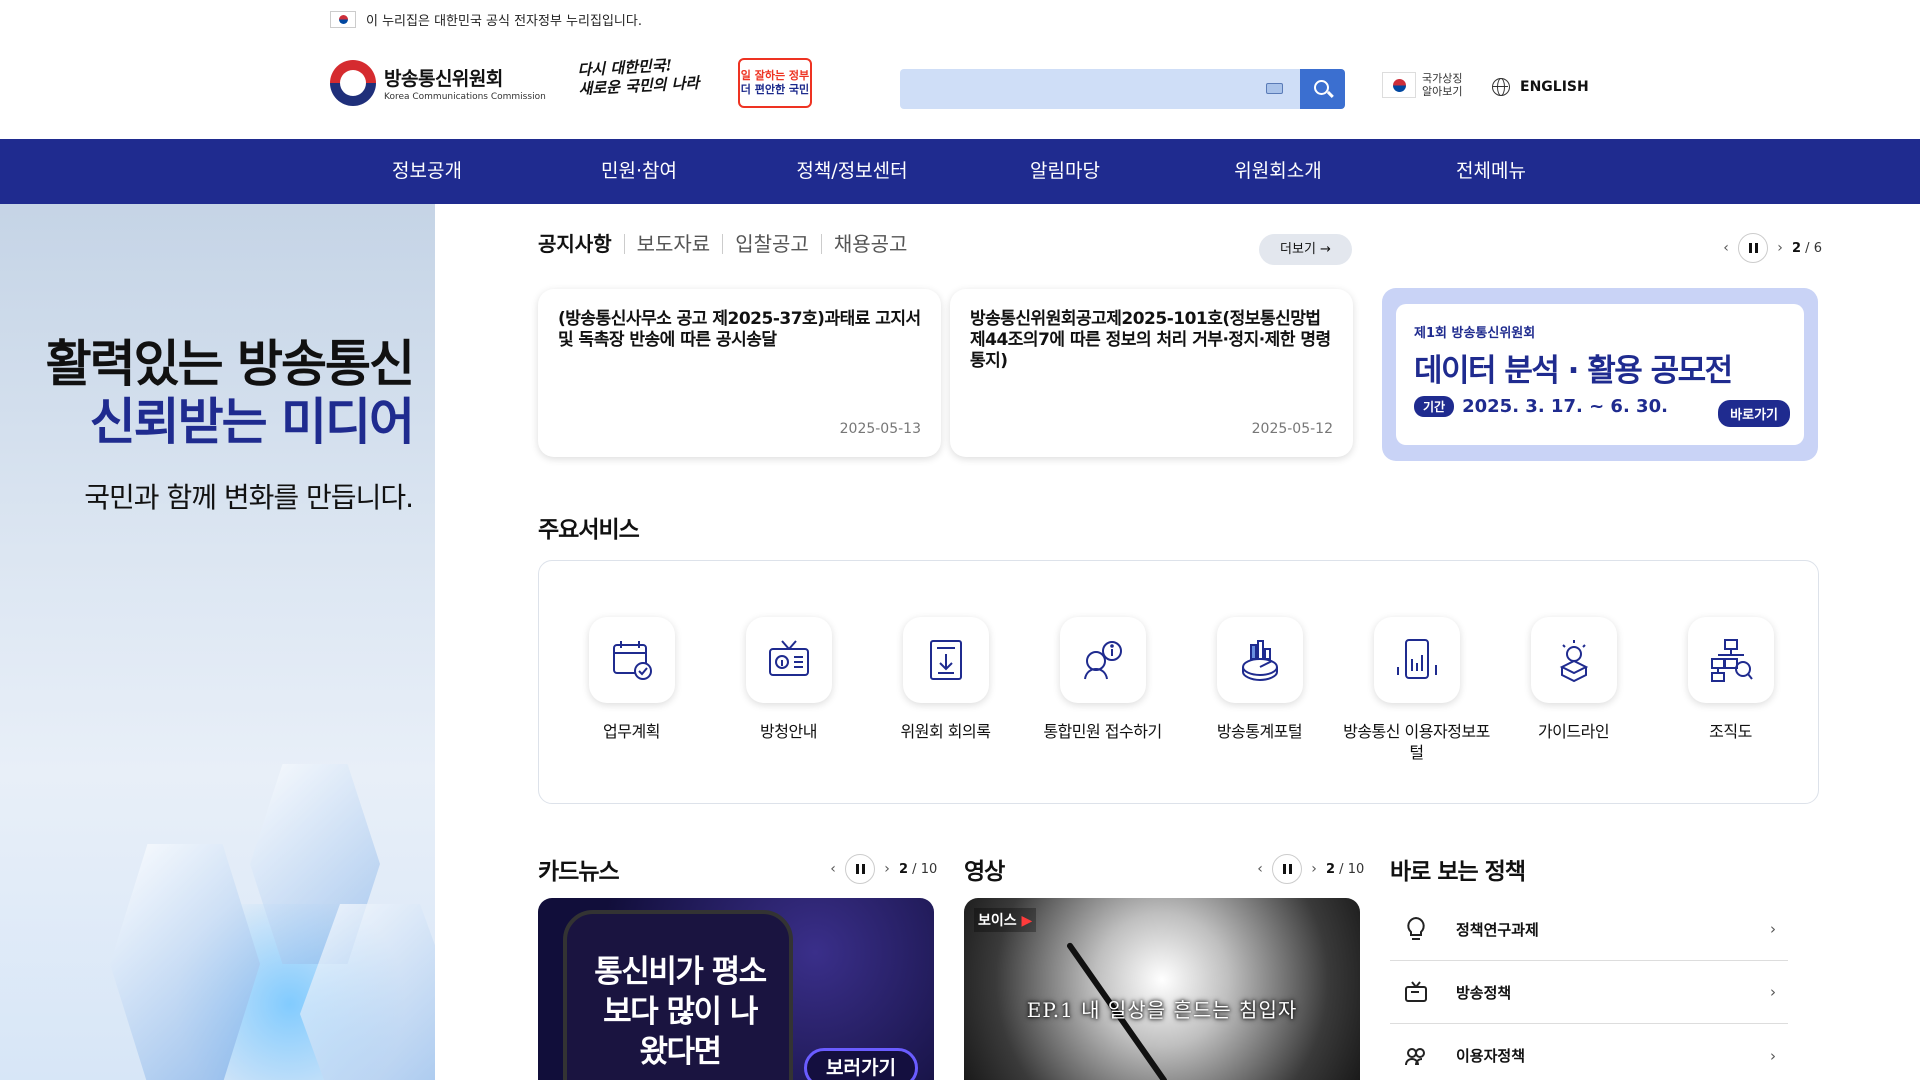 The height and width of the screenshot is (1080, 1920). I want to click on cardnews-thumbnail: 통신비가 평소보다 많이 나왔다면 보러가기, so click(736, 989).